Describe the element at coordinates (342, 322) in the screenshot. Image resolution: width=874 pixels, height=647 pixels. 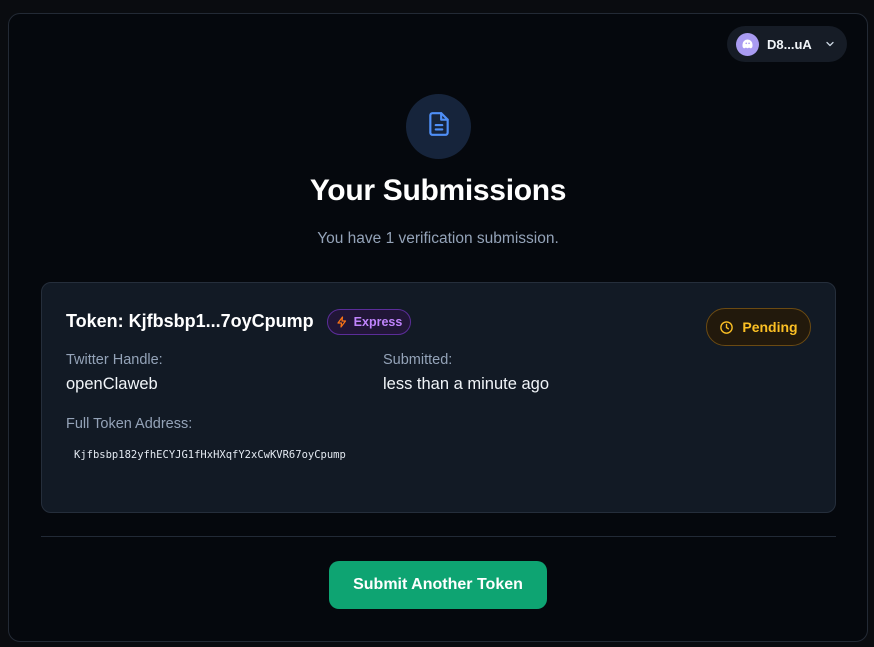
I see `lightning-icon` at that location.